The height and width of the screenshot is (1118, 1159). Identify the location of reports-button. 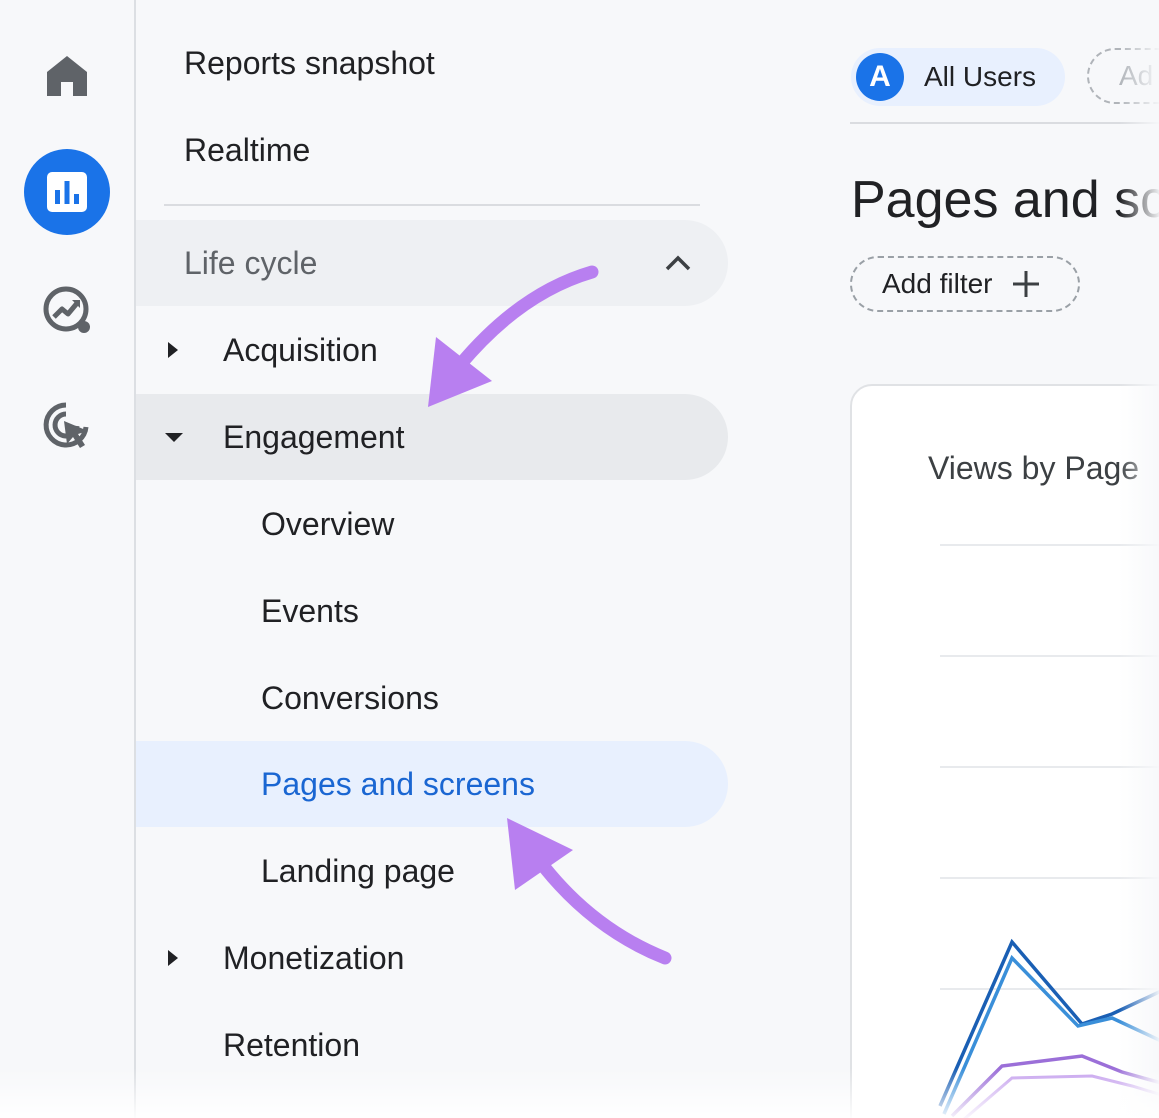
(67, 192).